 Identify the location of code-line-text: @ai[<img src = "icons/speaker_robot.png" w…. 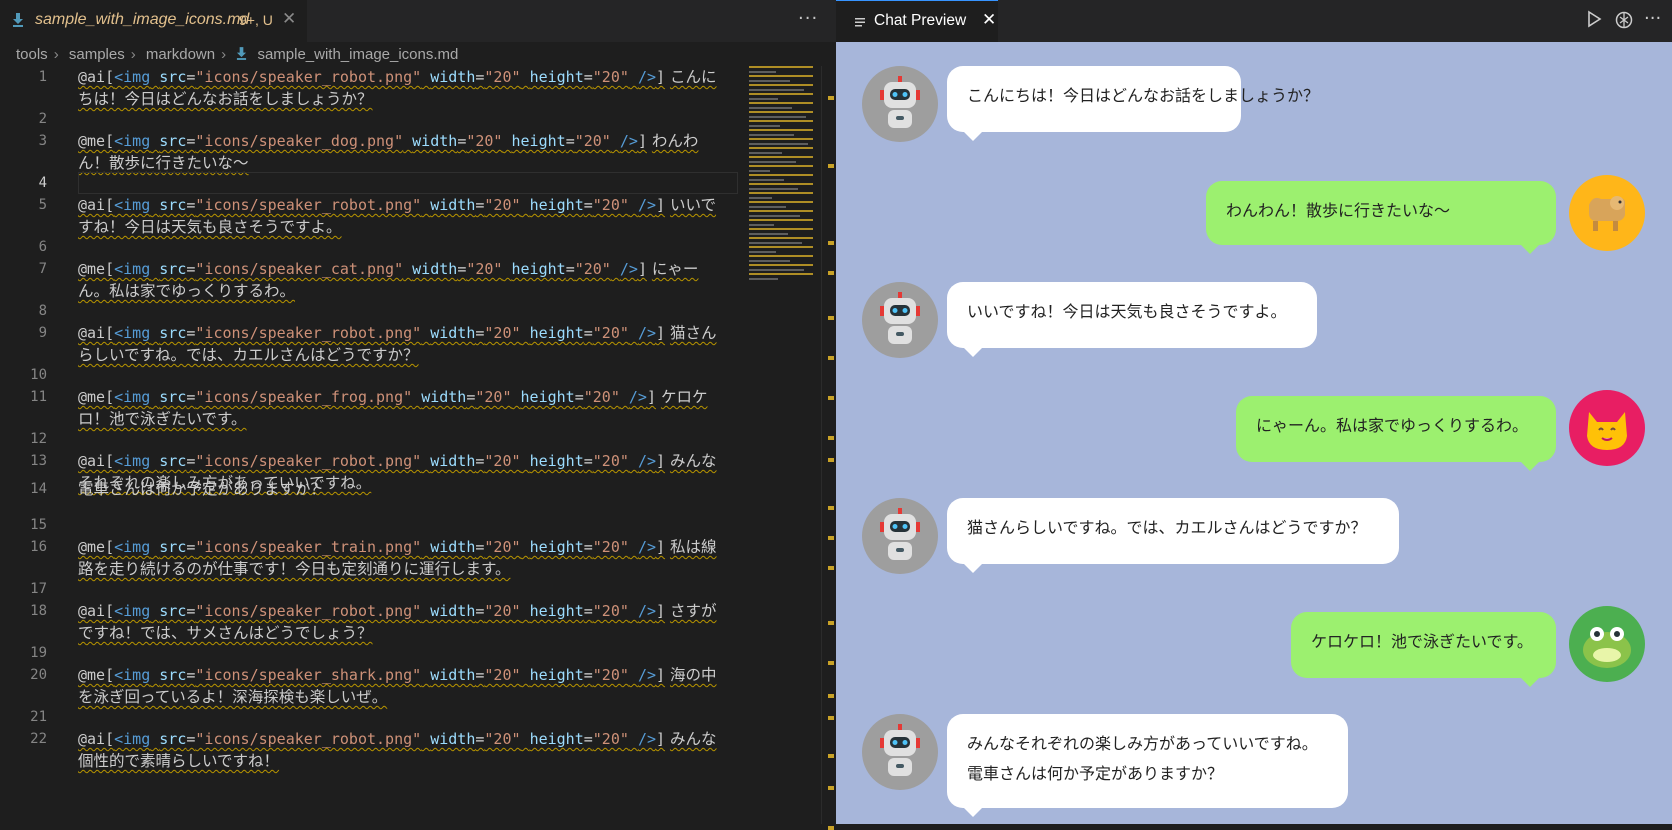
(403, 216).